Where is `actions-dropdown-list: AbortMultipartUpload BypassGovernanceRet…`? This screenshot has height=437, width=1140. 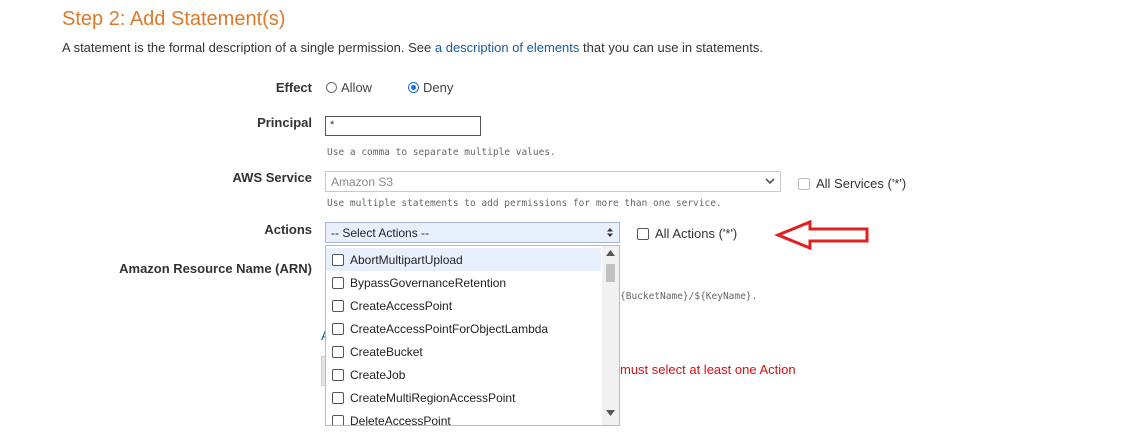
actions-dropdown-list: AbortMultipartUpload BypassGovernanceRet… is located at coordinates (472, 335).